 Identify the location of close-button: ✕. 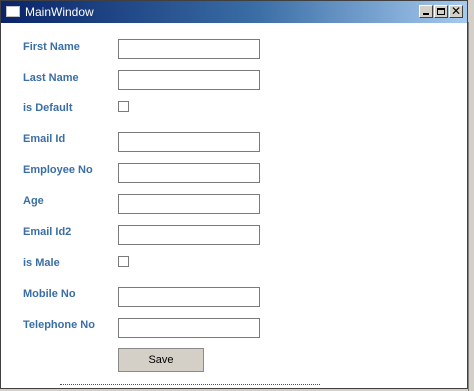
(456, 11).